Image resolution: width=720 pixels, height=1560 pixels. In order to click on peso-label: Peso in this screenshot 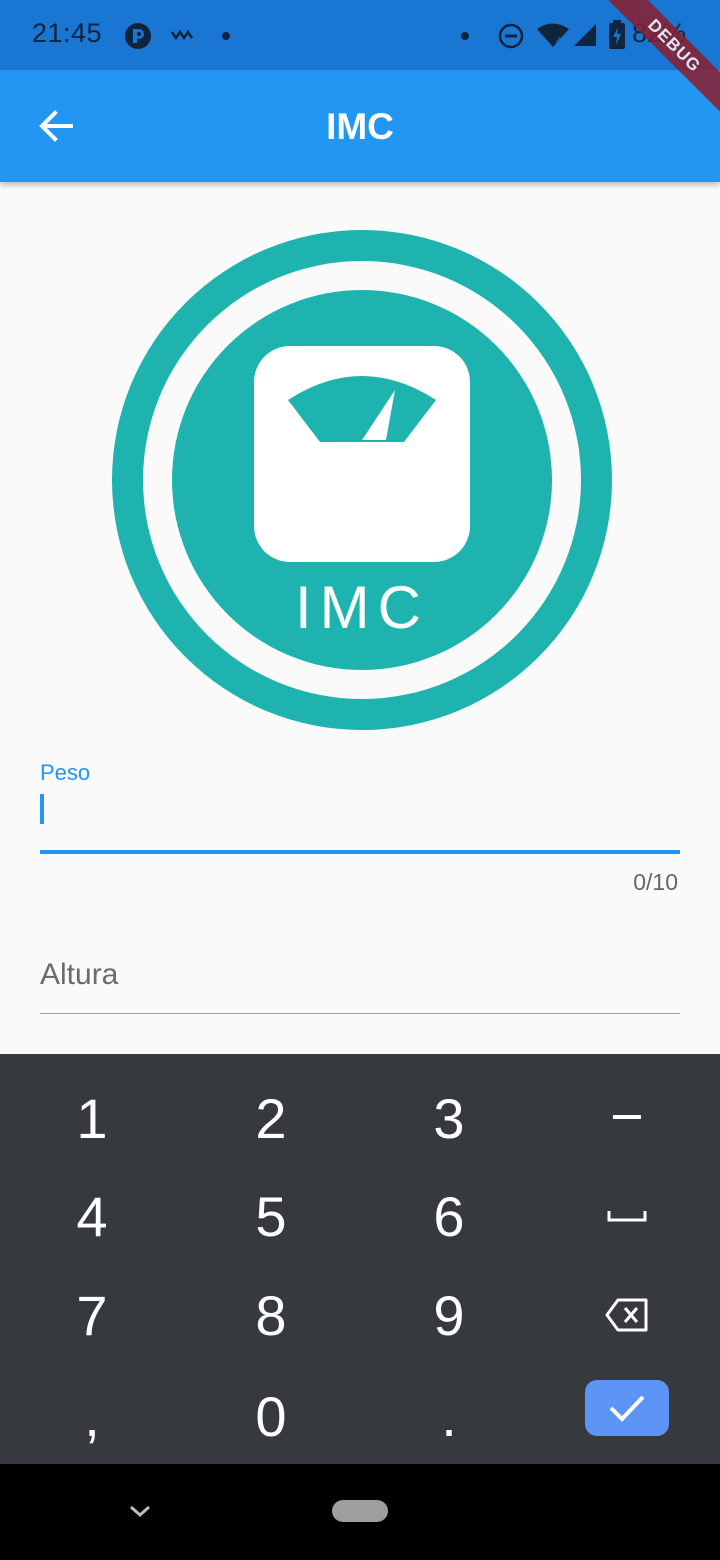, I will do `click(65, 772)`.